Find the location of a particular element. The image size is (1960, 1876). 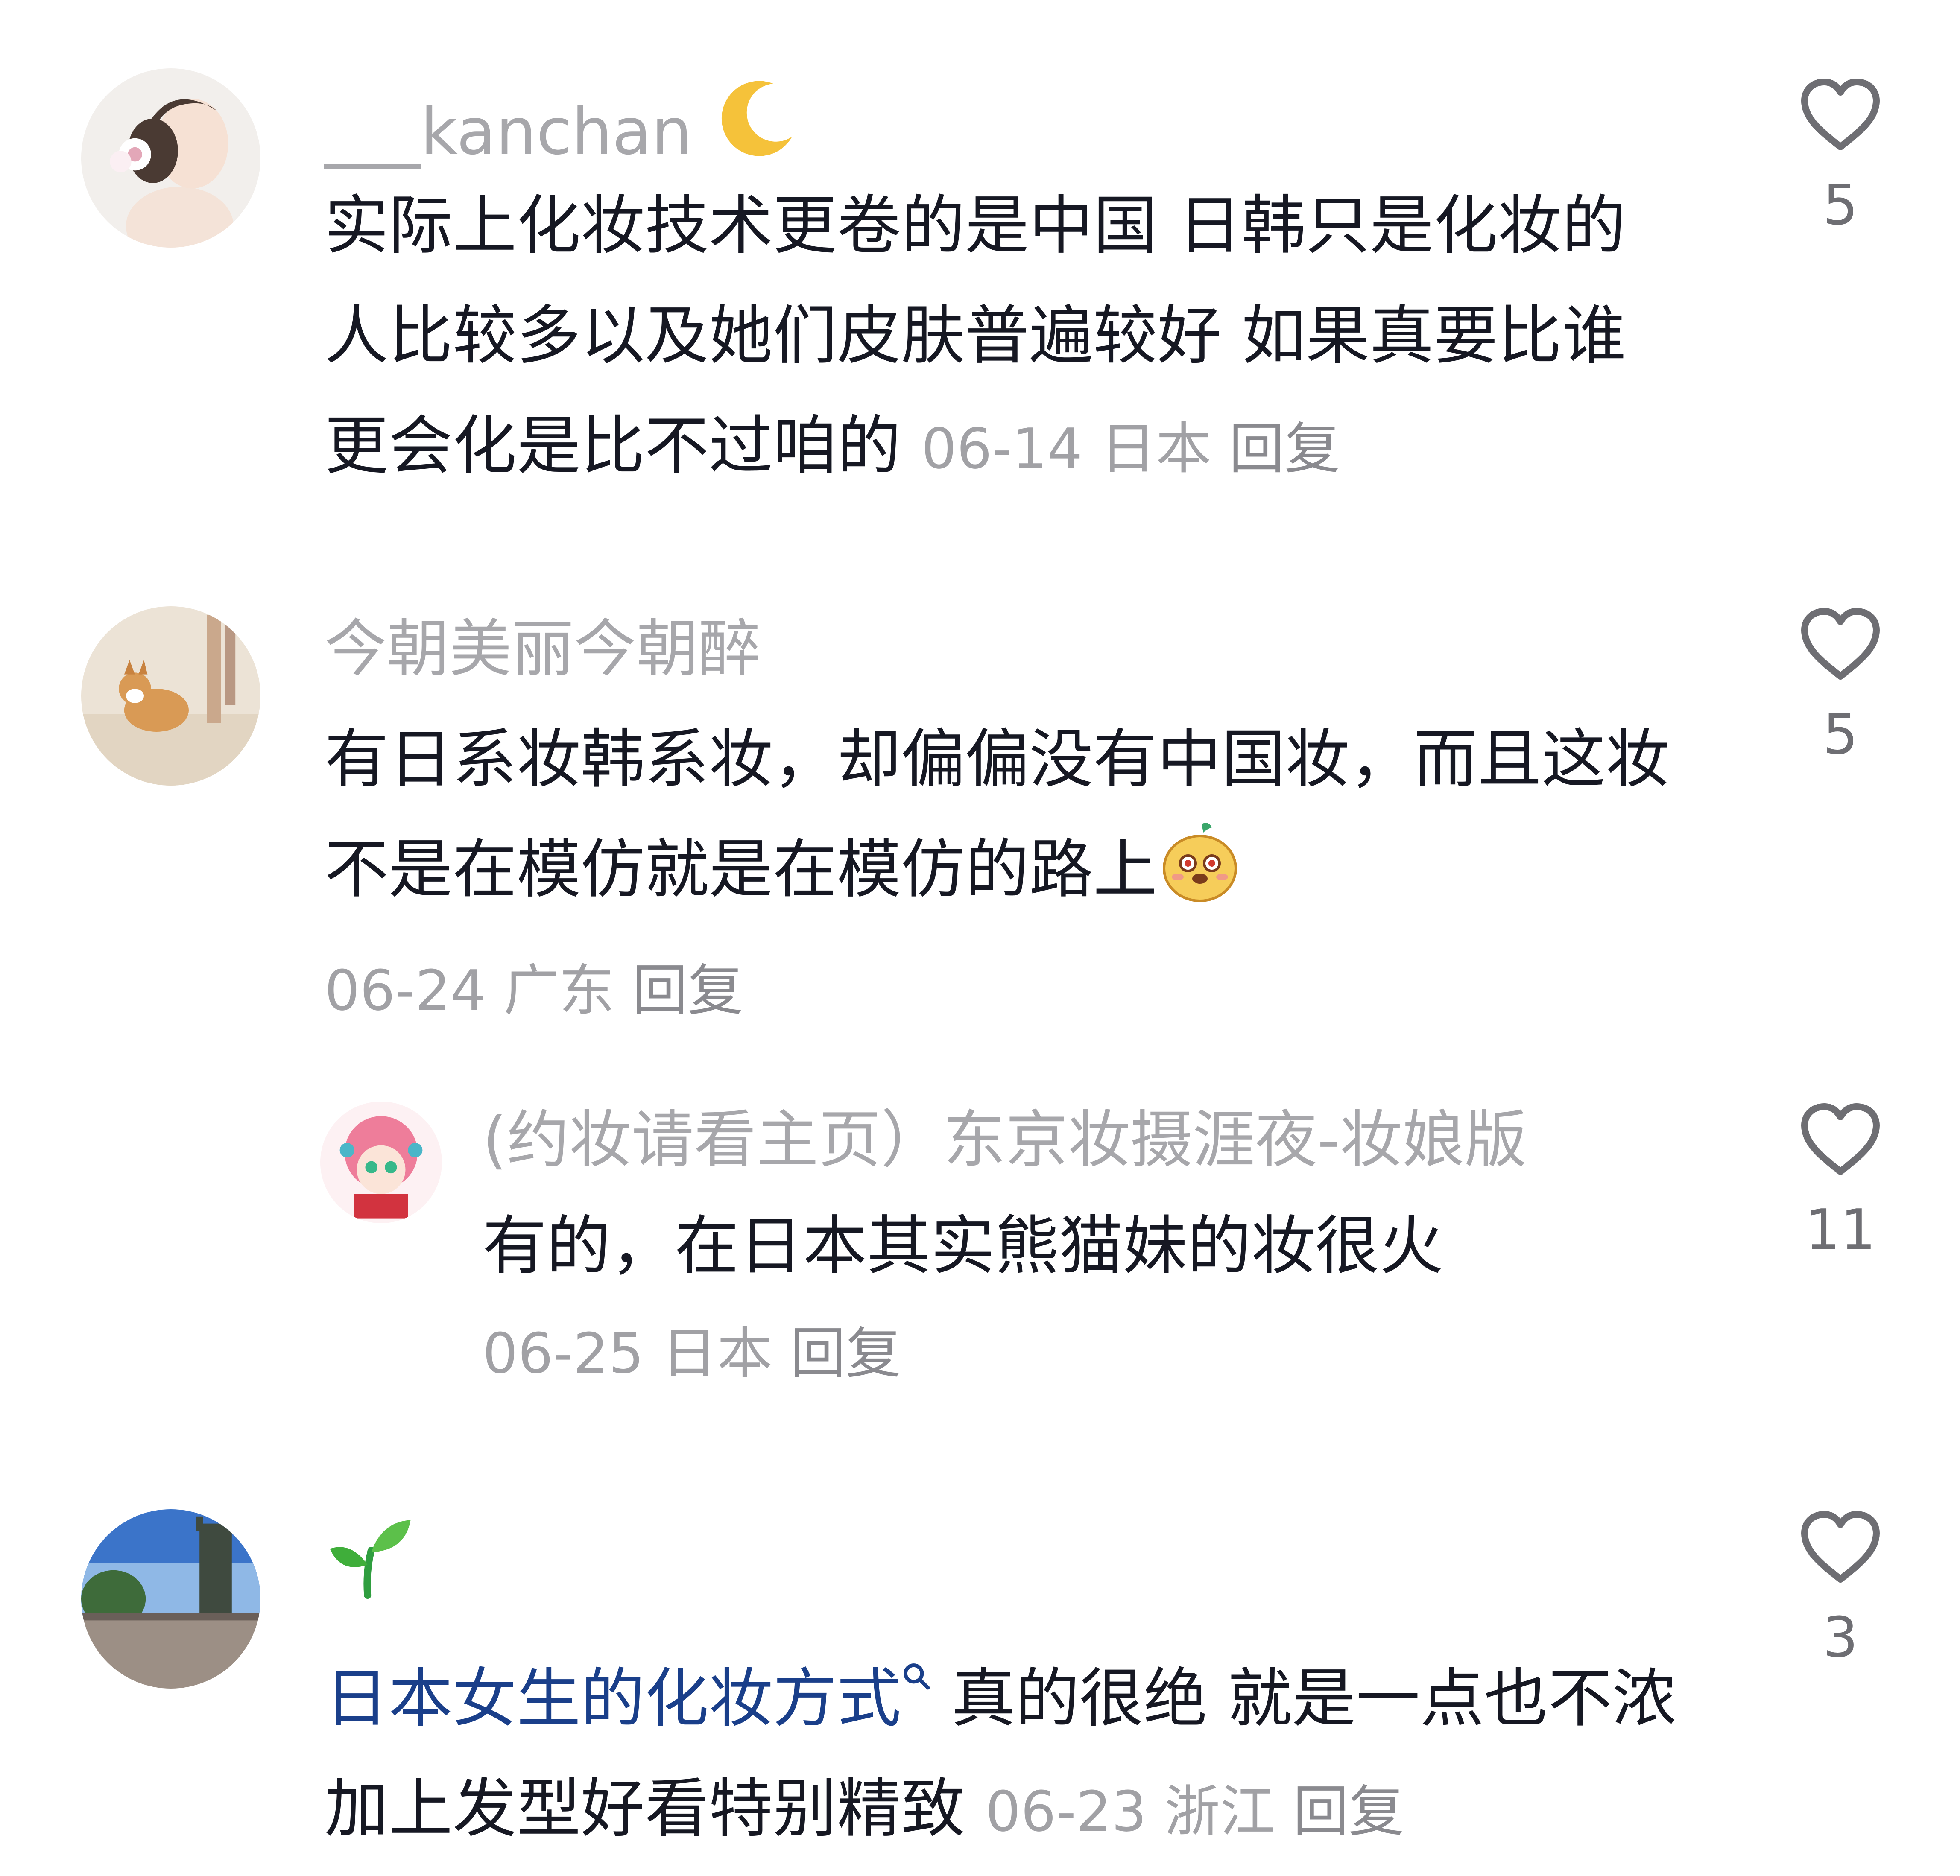

username-text: ___kanchan is located at coordinates (508, 132).